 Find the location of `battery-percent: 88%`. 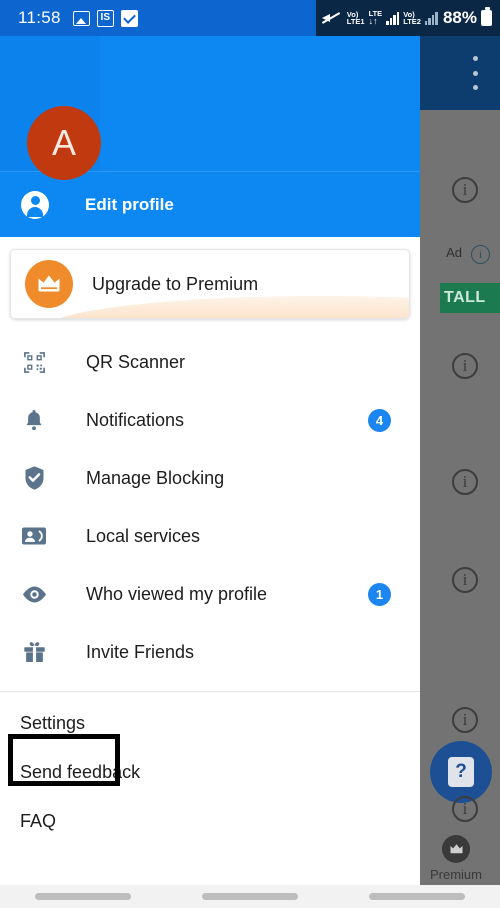

battery-percent: 88% is located at coordinates (459, 17).